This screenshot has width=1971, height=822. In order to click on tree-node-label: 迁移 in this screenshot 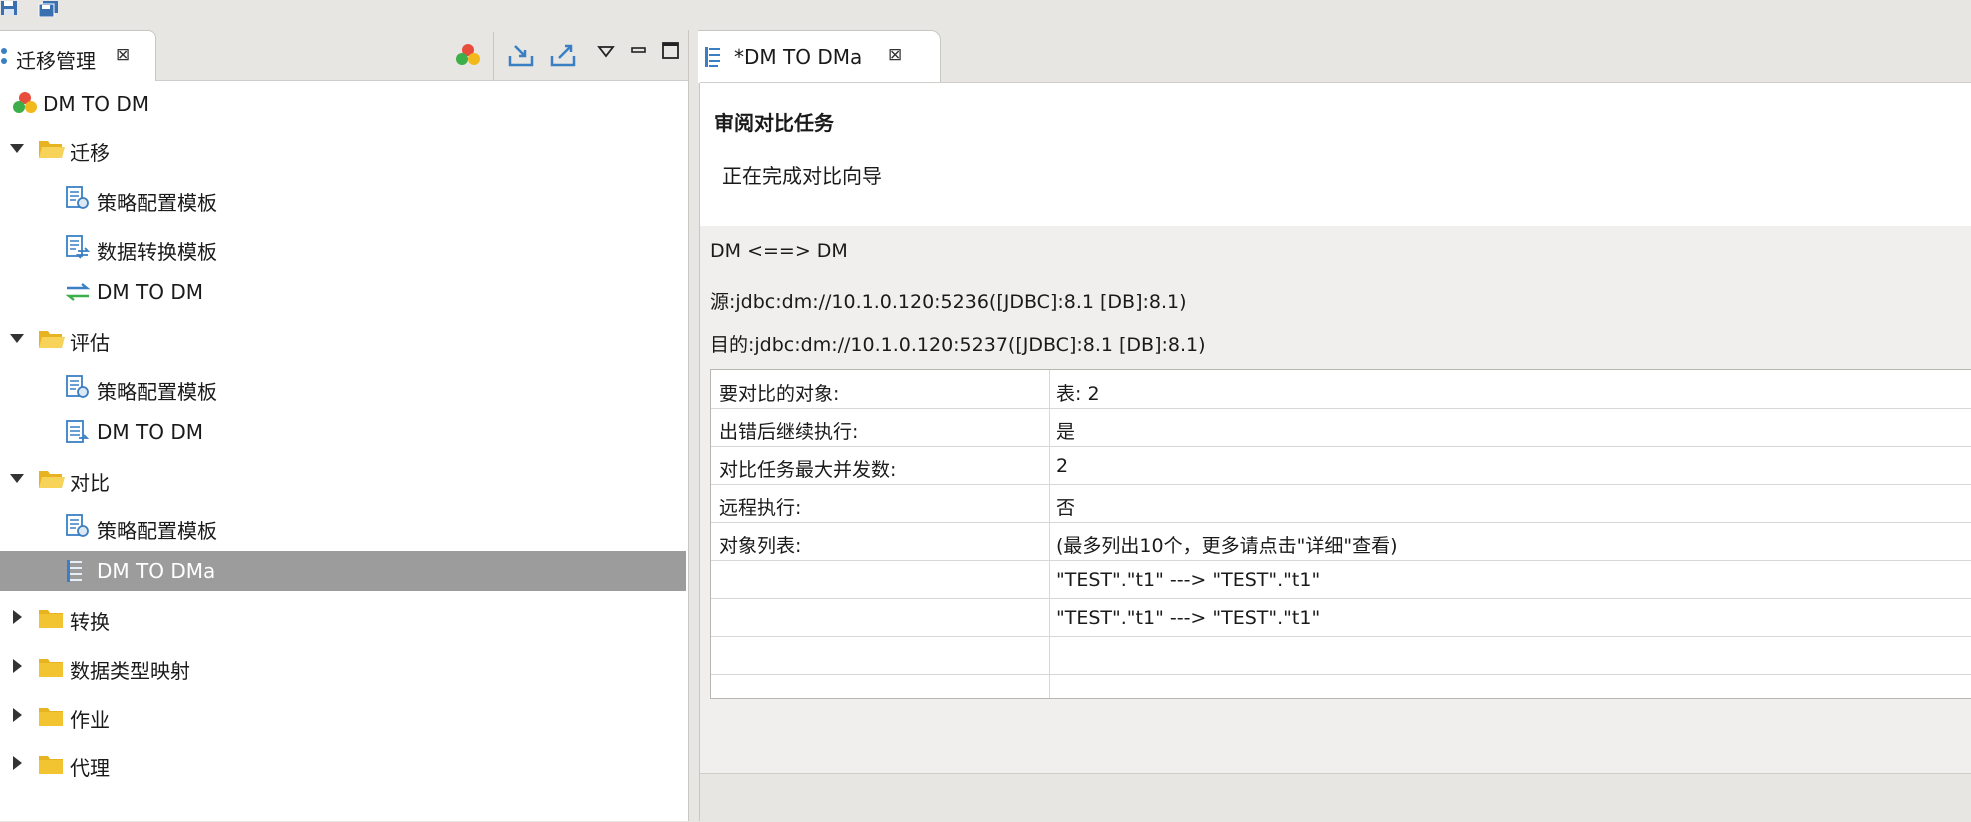, I will do `click(90, 153)`.